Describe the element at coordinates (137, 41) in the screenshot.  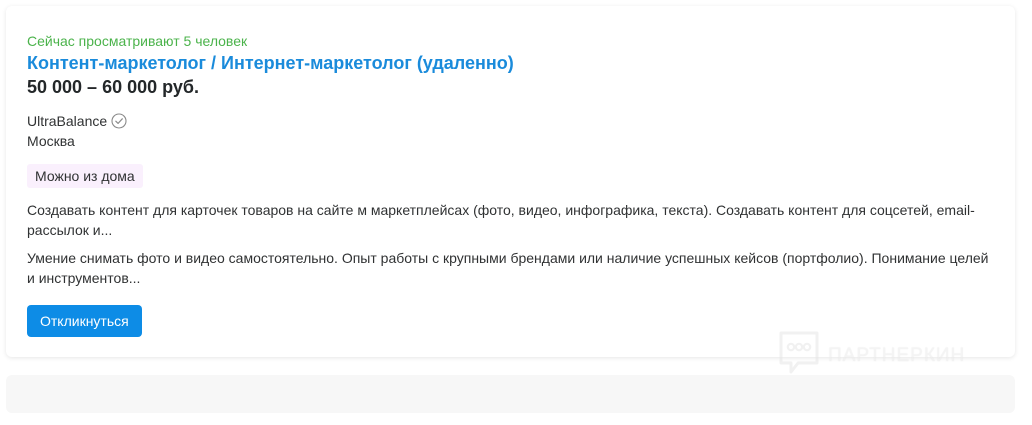
I see `viewers-count: Сейчас просматривают 5 человек` at that location.